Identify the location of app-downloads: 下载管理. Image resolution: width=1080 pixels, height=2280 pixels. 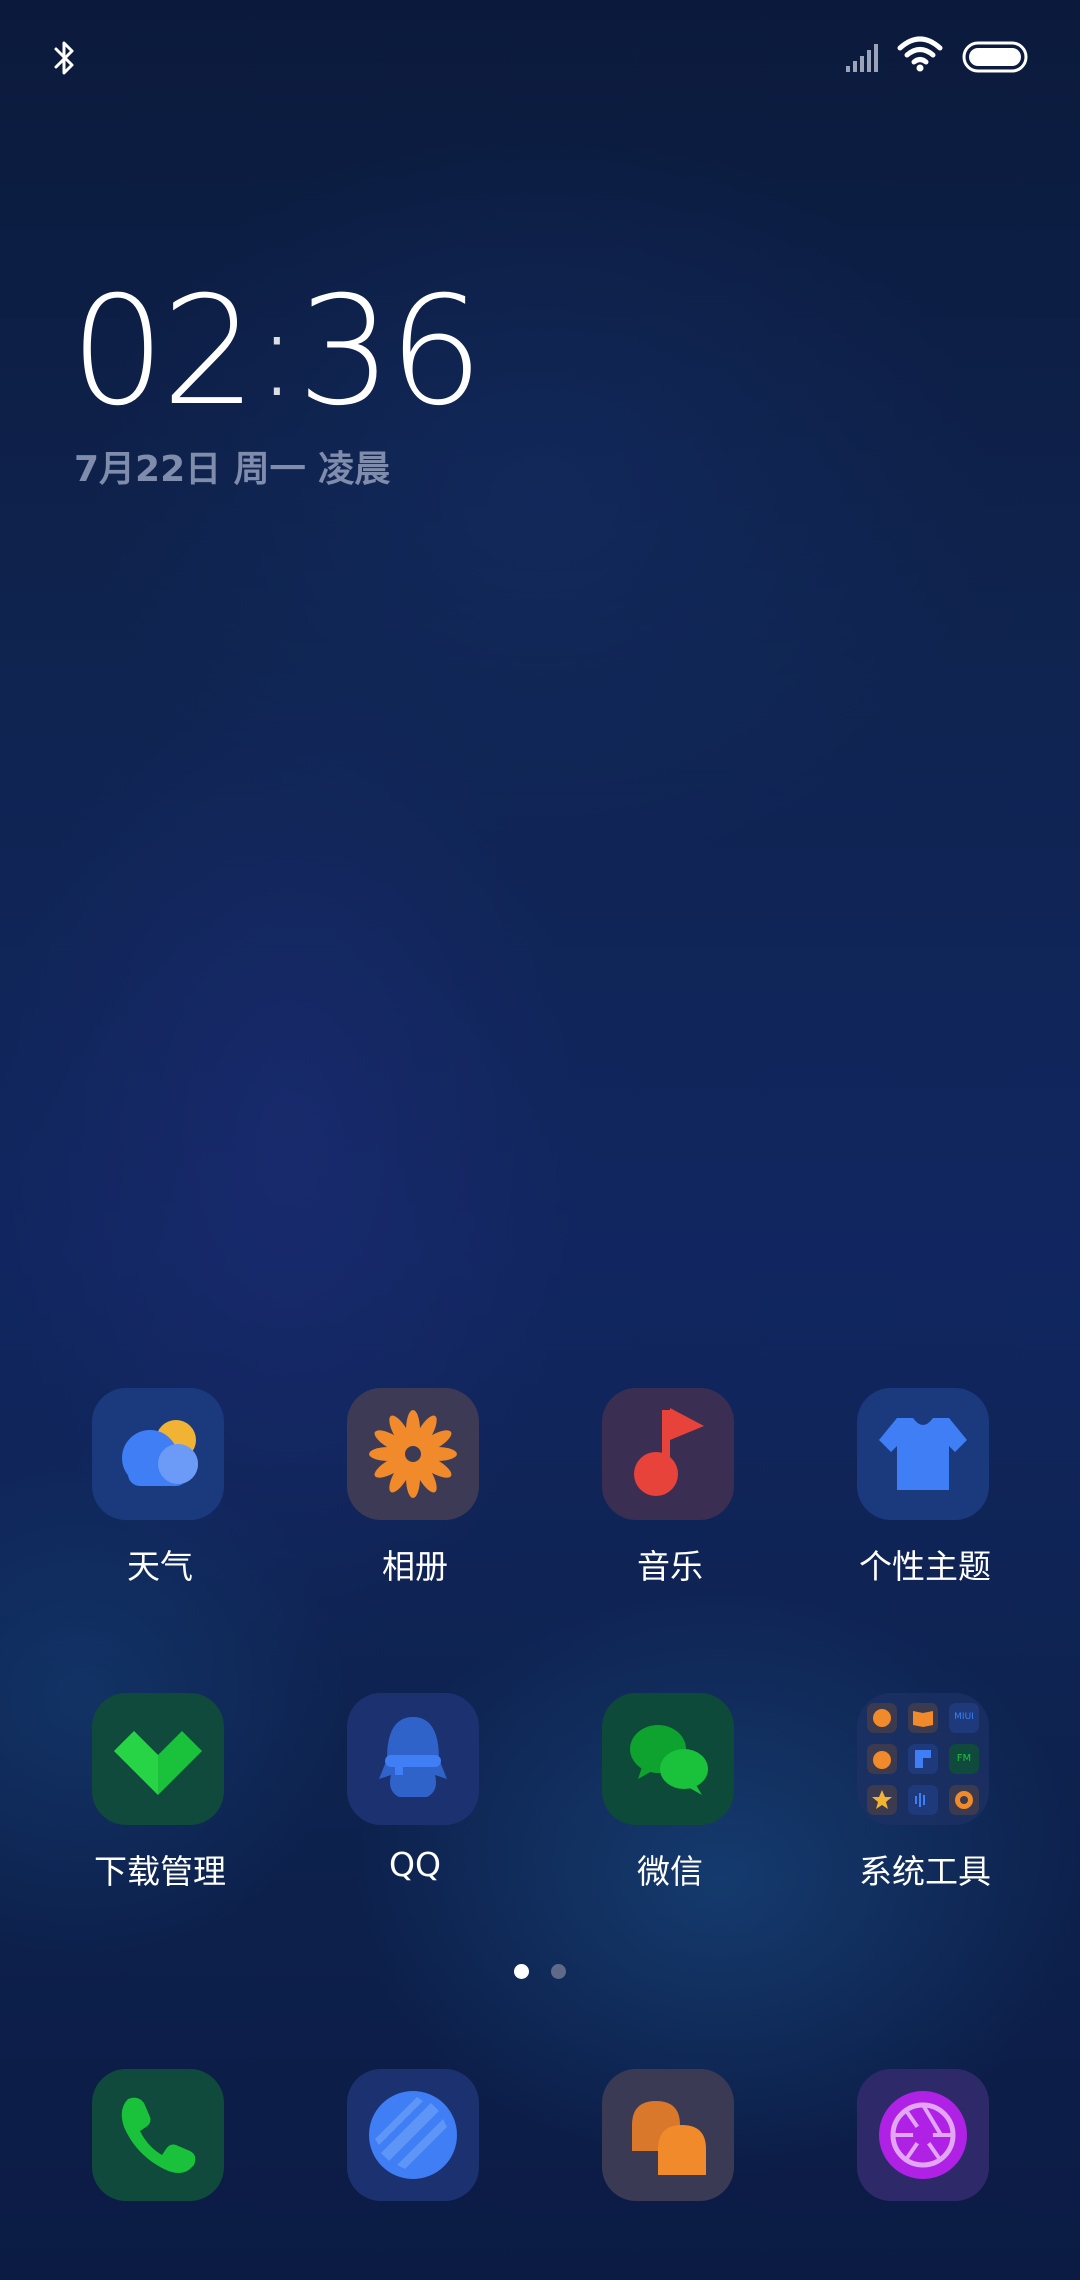
(160, 1808).